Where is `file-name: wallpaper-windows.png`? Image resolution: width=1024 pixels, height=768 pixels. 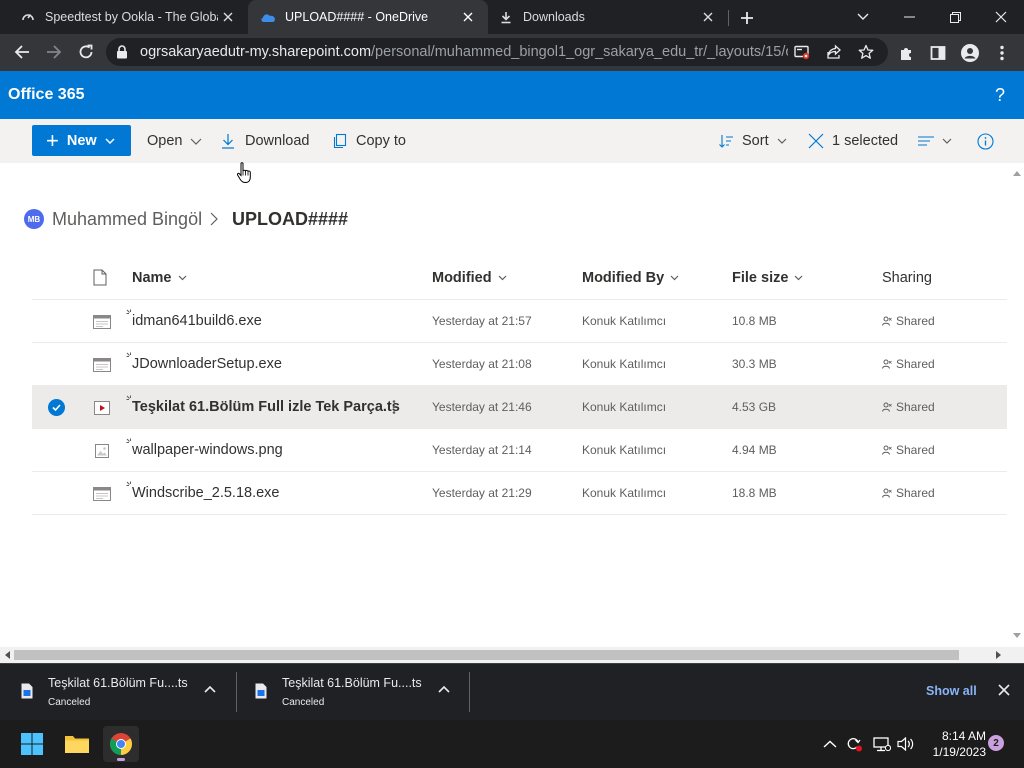 file-name: wallpaper-windows.png is located at coordinates (207, 450).